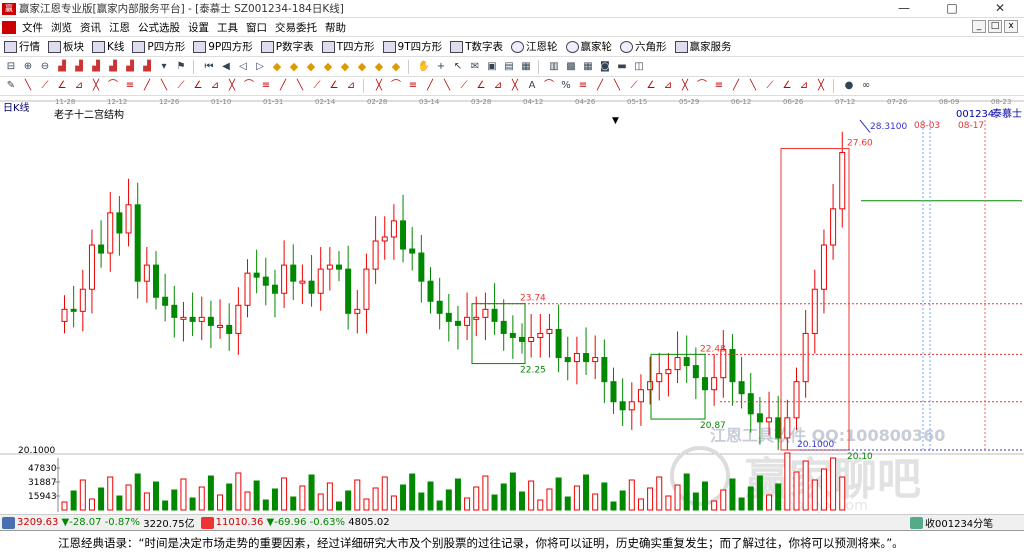 The image size is (1024, 554). Describe the element at coordinates (147, 86) in the screenshot. I see `line-8-icon: ╱` at that location.